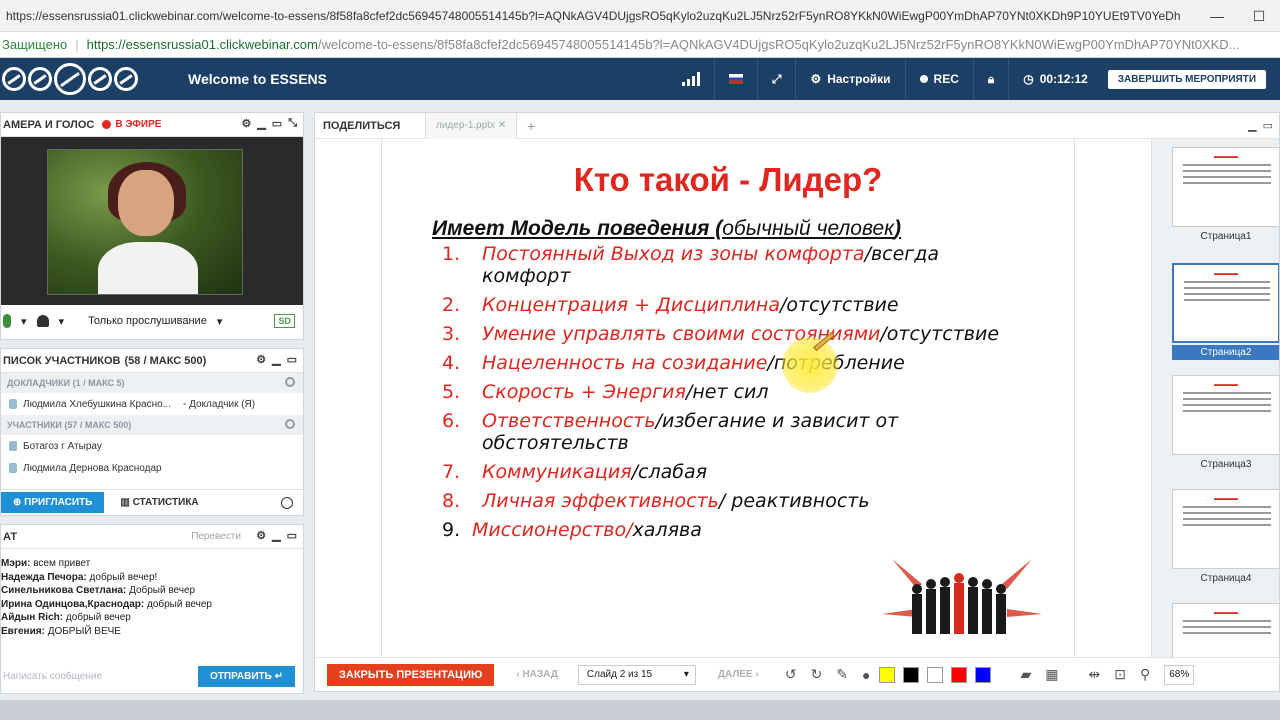  I want to click on settings-button: ⚙ Настройки, so click(849, 79).